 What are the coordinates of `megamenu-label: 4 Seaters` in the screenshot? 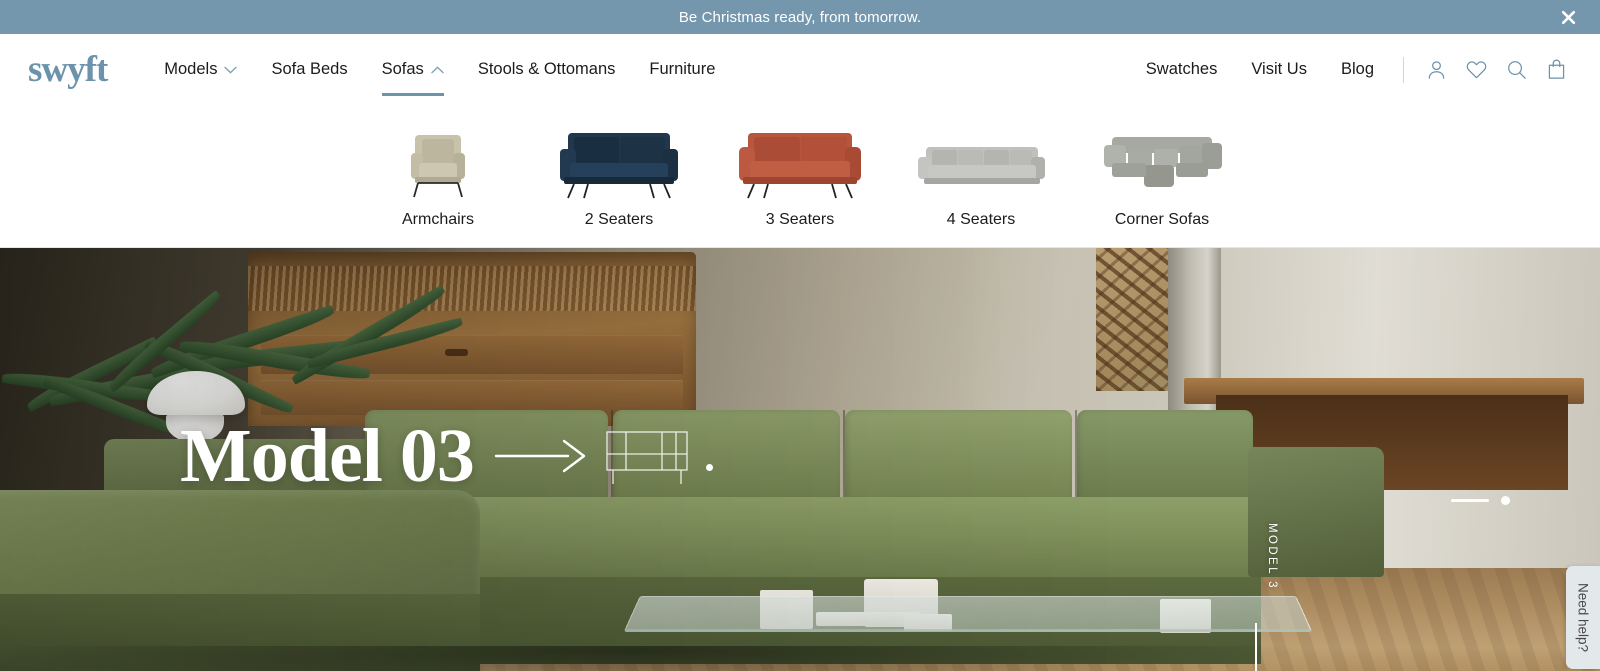 It's located at (981, 219).